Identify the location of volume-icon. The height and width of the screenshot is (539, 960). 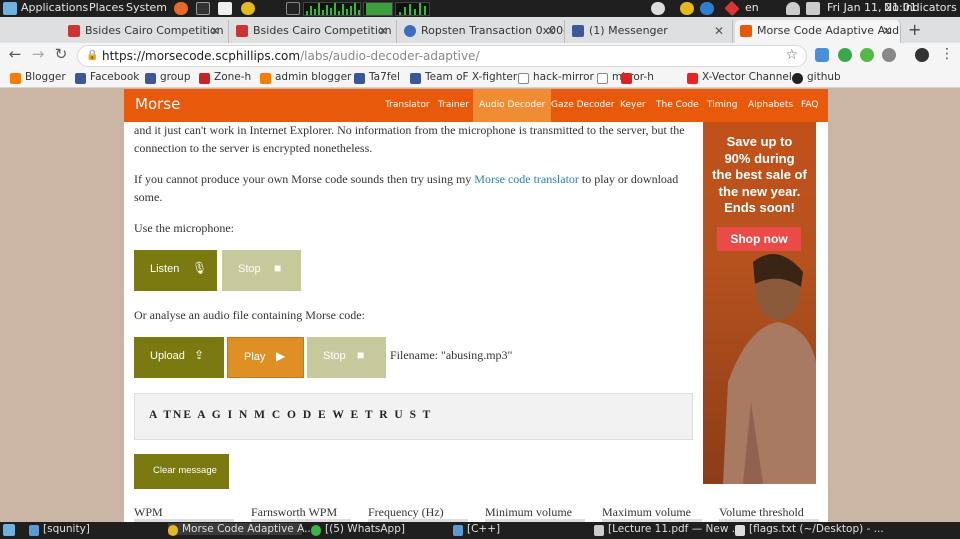
(813, 8).